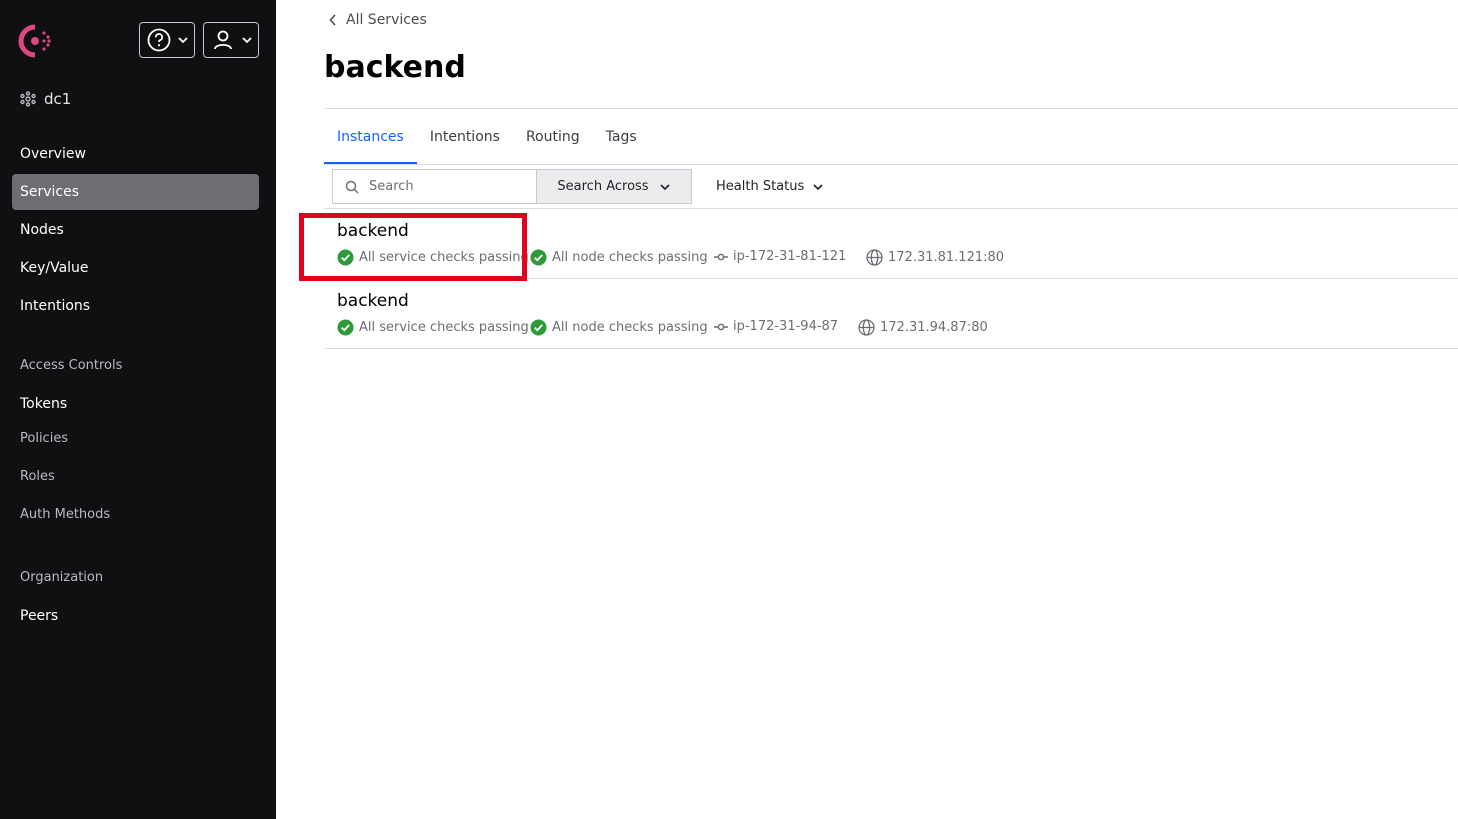 The width and height of the screenshot is (1458, 819). I want to click on search-across-dropdown: Search Across, so click(614, 186).